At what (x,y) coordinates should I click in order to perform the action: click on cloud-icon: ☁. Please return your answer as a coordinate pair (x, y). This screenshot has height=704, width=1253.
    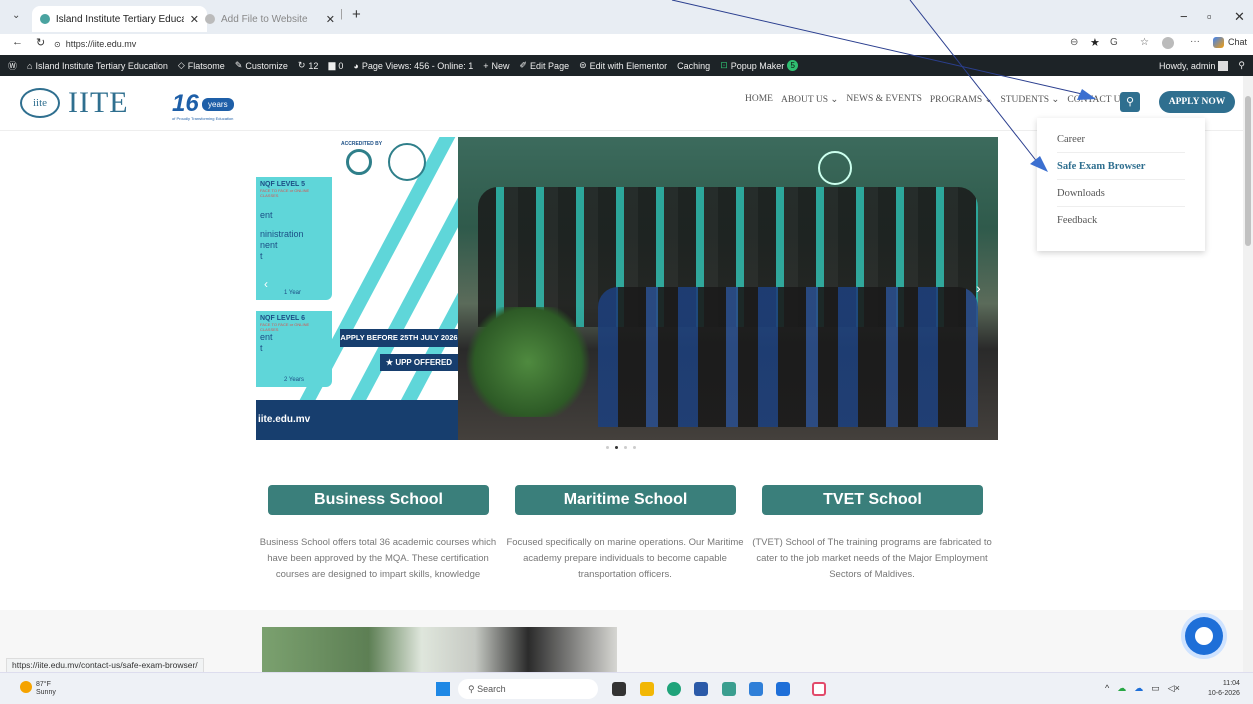
    Looking at the image, I should click on (1138, 688).